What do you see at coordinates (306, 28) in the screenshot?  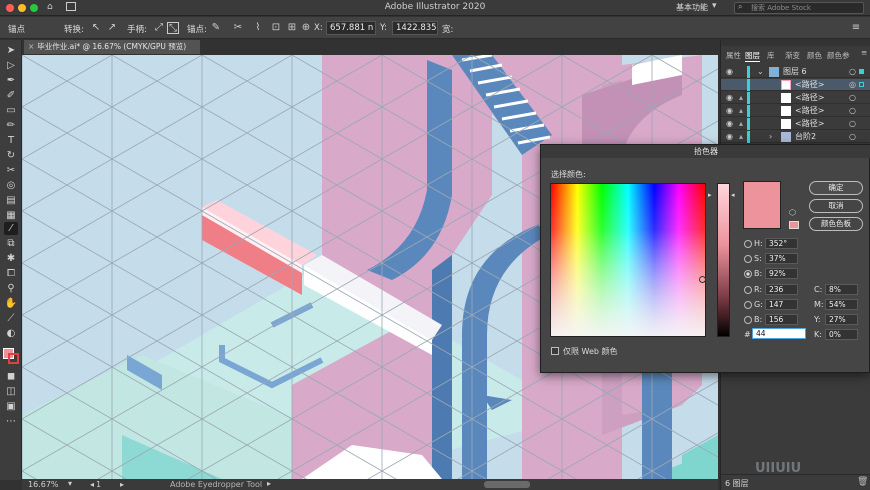 I see `reference-point-icon: ⊕` at bounding box center [306, 28].